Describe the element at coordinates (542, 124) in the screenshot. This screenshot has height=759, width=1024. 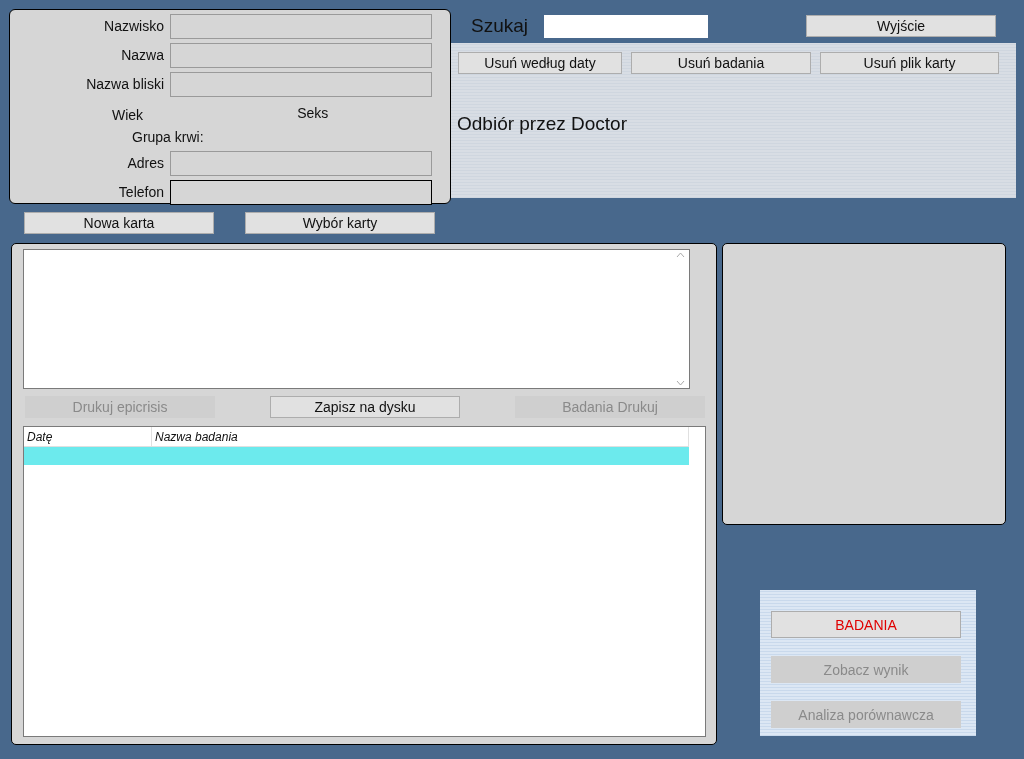
I see `pickup-text: Odbiór przez Doctor` at that location.